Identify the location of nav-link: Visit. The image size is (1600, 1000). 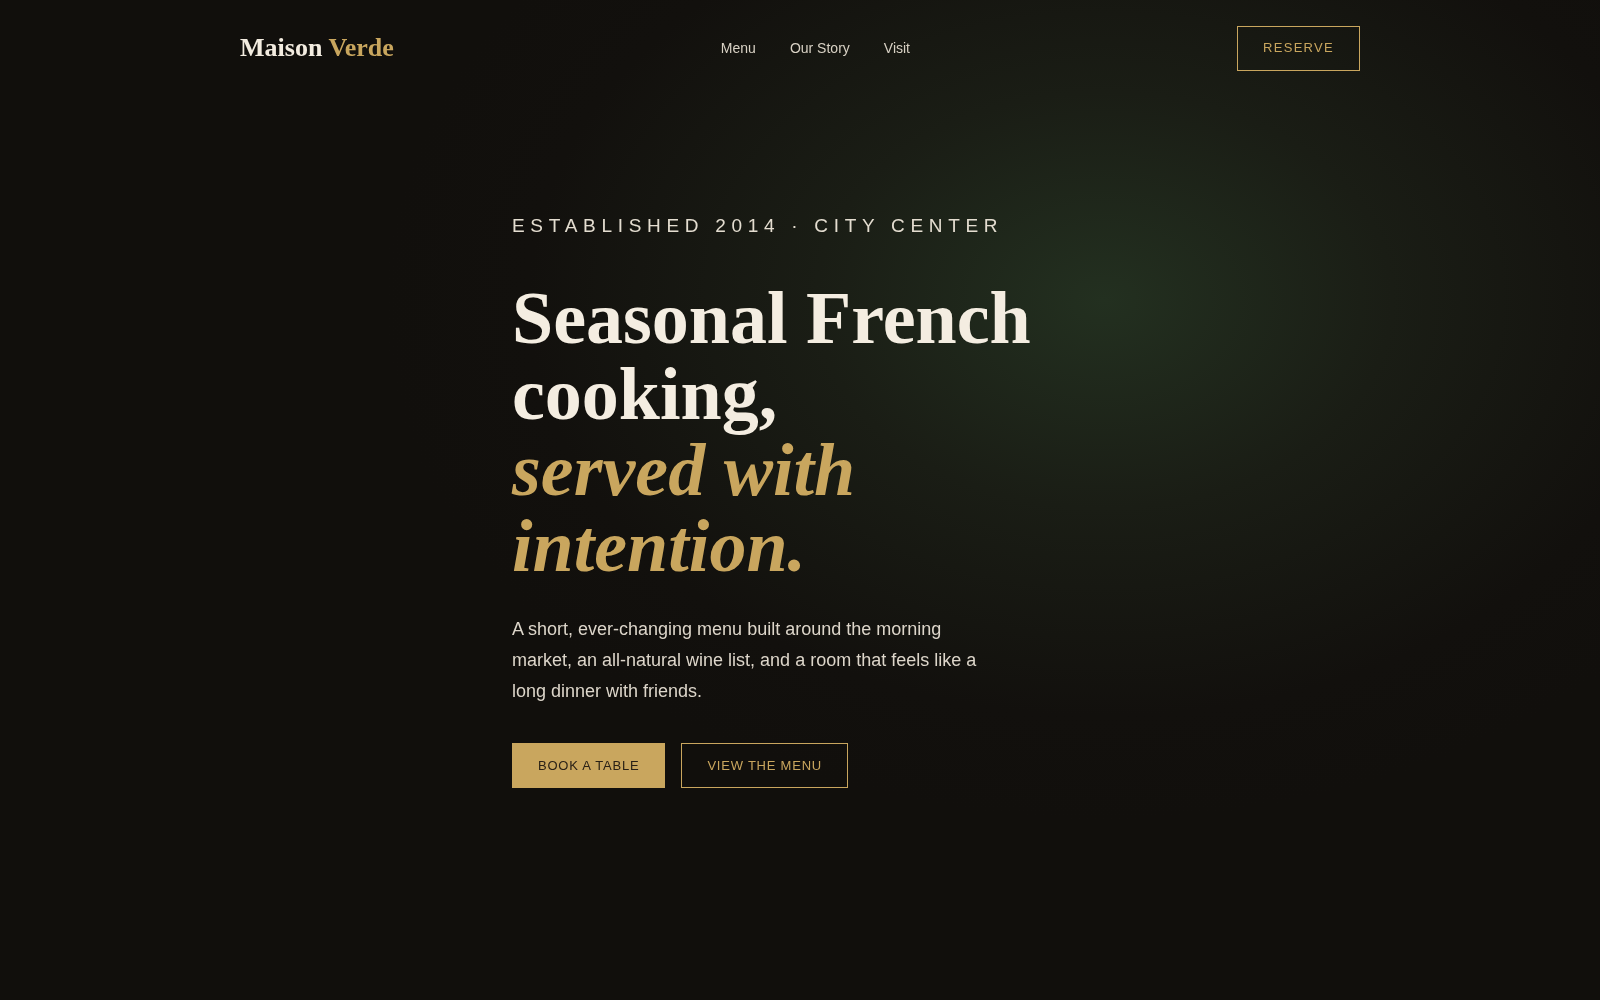
(896, 48).